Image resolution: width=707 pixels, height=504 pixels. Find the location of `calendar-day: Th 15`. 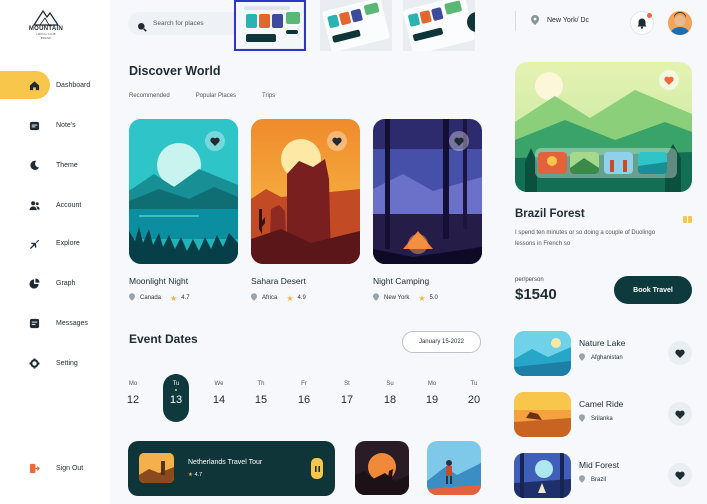

calendar-day: Th 15 is located at coordinates (261, 398).